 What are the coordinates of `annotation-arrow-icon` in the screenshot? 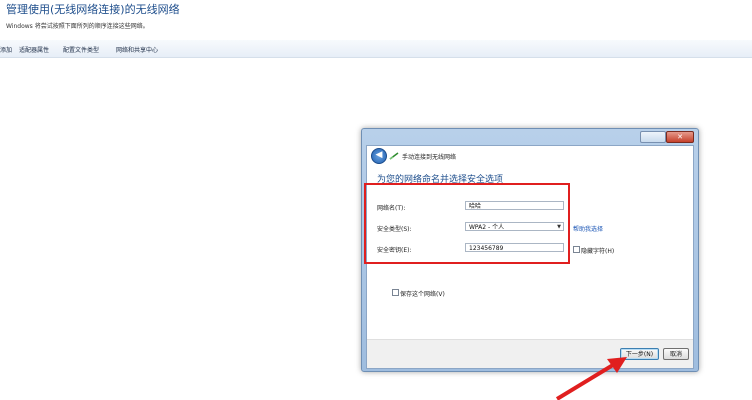 It's located at (591, 378).